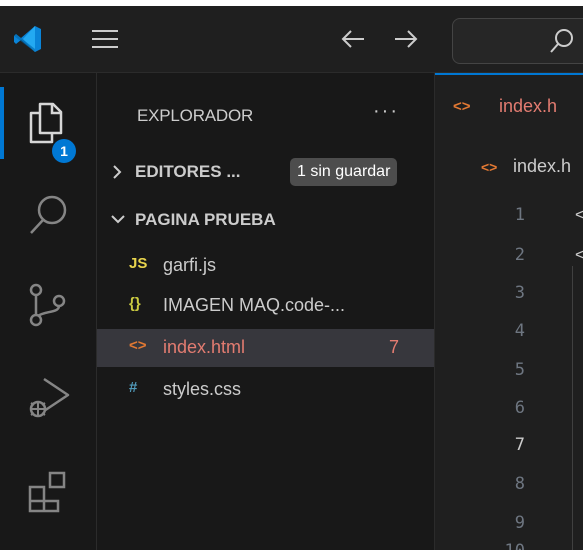 The height and width of the screenshot is (550, 583). What do you see at coordinates (105, 39) in the screenshot?
I see `hamburger-icon` at bounding box center [105, 39].